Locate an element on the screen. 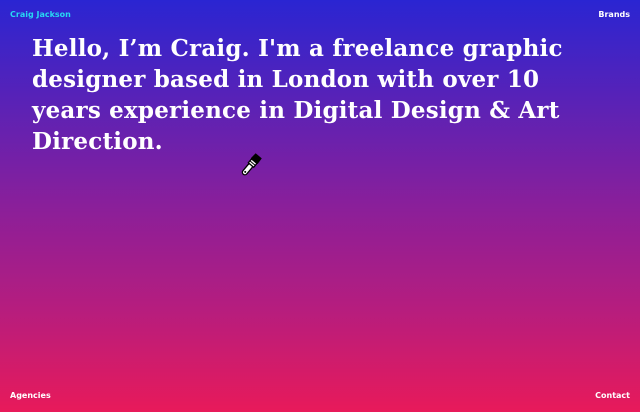  contact-link: Contact is located at coordinates (612, 396).